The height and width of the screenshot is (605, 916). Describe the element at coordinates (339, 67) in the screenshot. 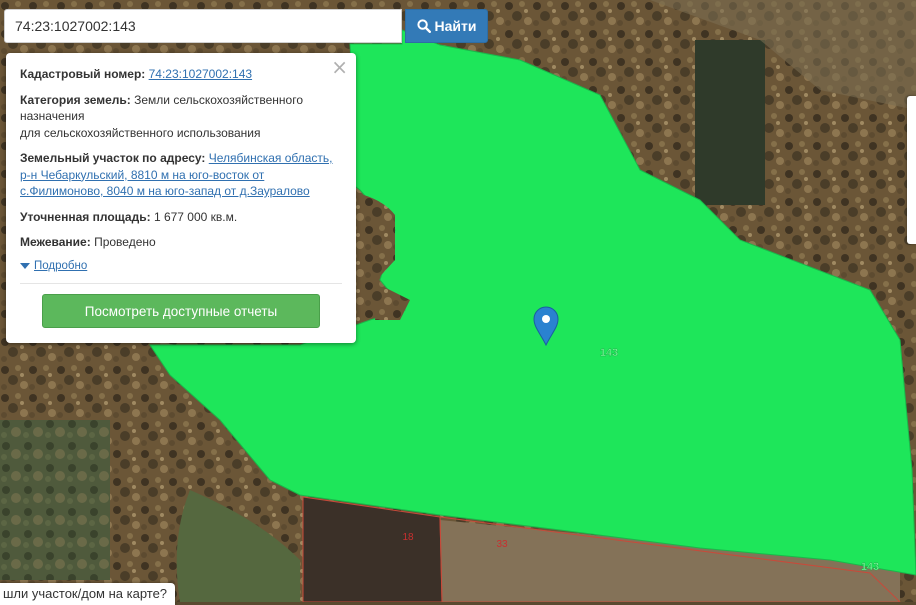

I see `close-icon: ×` at that location.